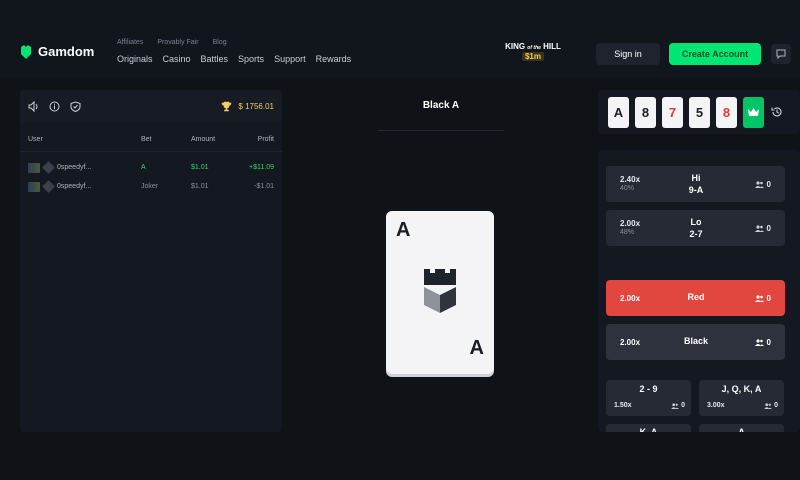 This screenshot has height=480, width=800. I want to click on range-2-9-count: 0, so click(683, 405).